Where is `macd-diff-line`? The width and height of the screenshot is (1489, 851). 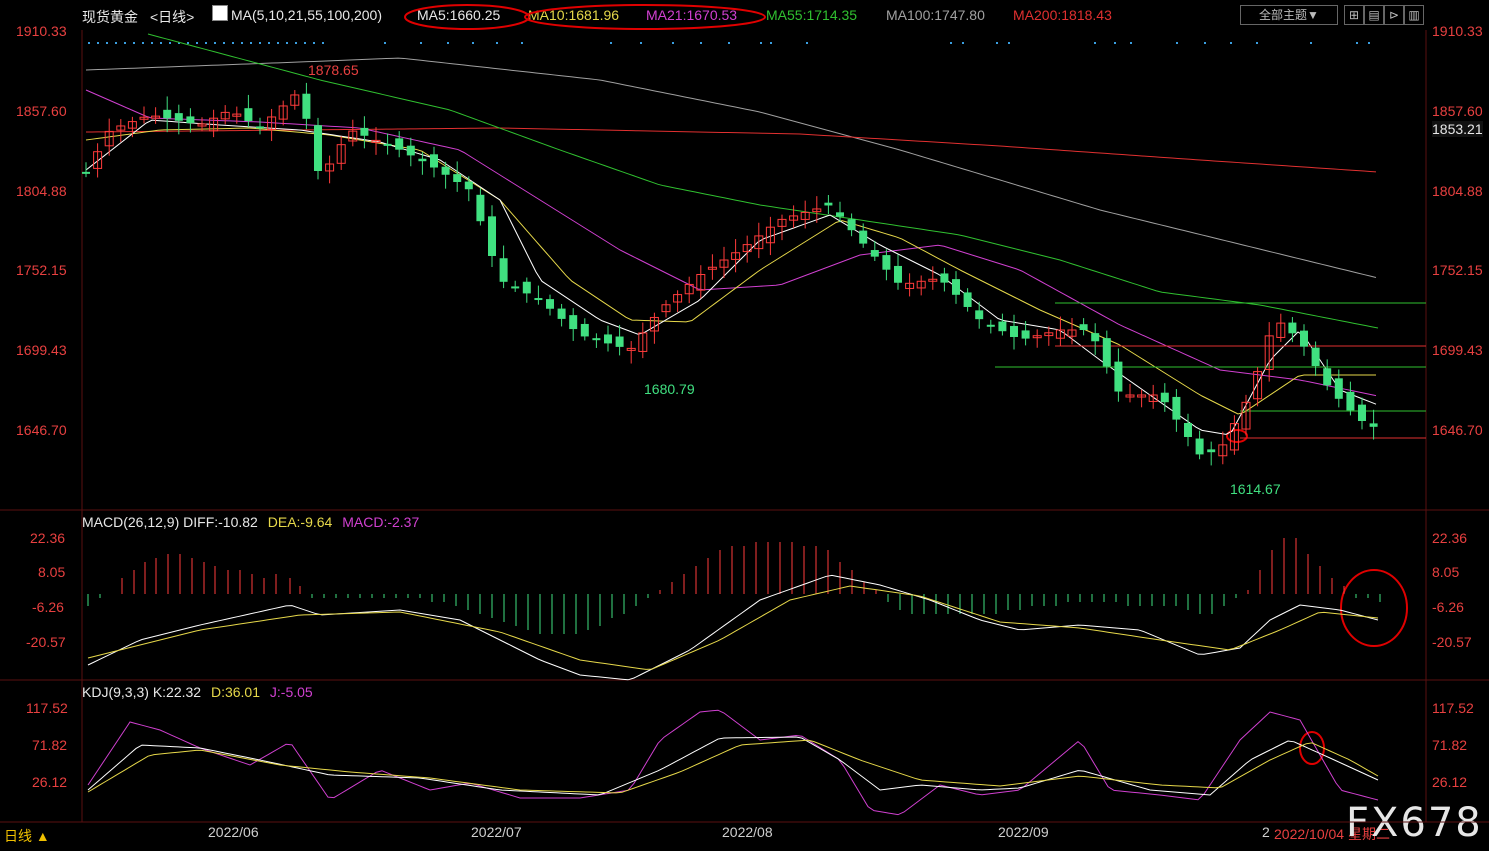
macd-diff-line is located at coordinates (733, 627).